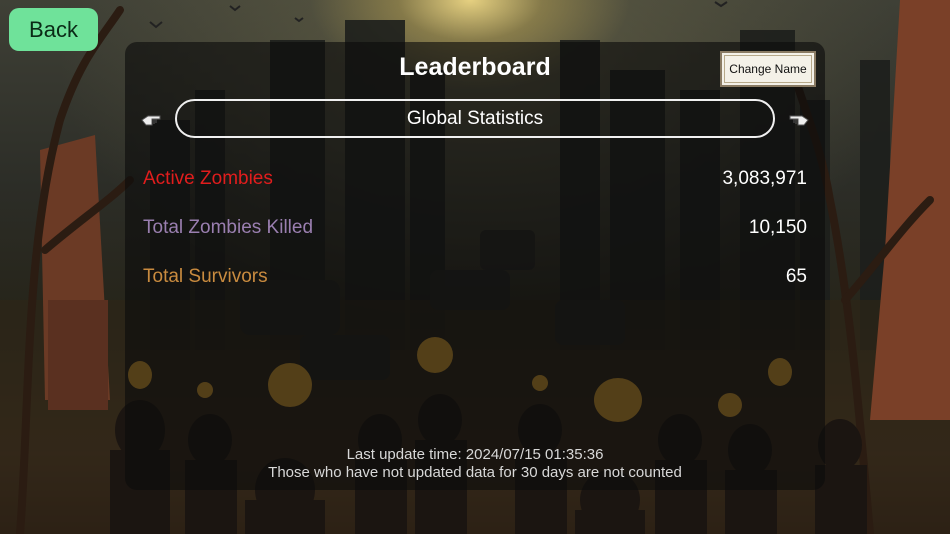 Image resolution: width=950 pixels, height=534 pixels. What do you see at coordinates (228, 227) in the screenshot?
I see `stat-label: Total Zombies Killed` at bounding box center [228, 227].